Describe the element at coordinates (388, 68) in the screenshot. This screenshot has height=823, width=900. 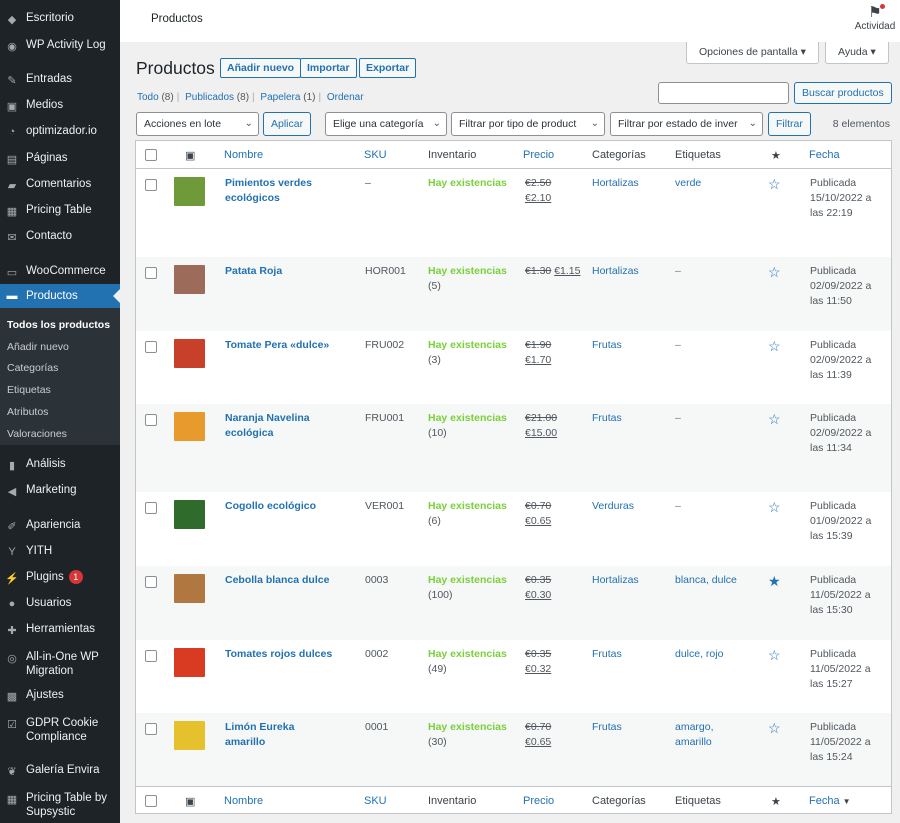
I see `export-button: Exportar` at that location.